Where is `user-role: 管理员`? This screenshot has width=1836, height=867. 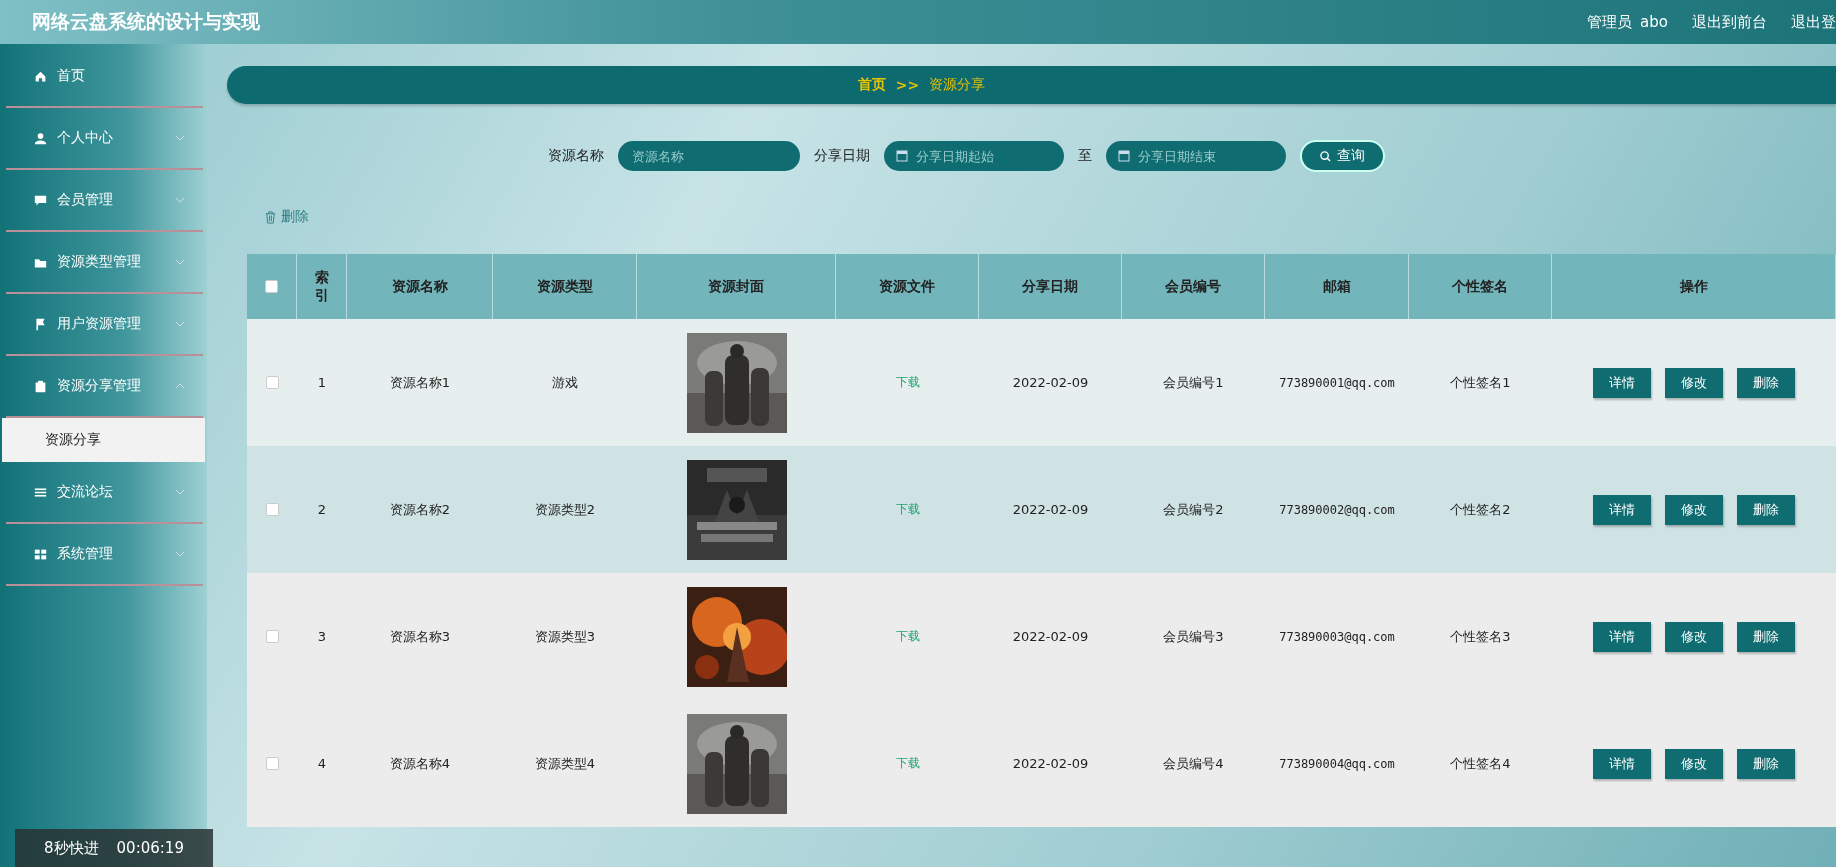
user-role: 管理员 is located at coordinates (1610, 22).